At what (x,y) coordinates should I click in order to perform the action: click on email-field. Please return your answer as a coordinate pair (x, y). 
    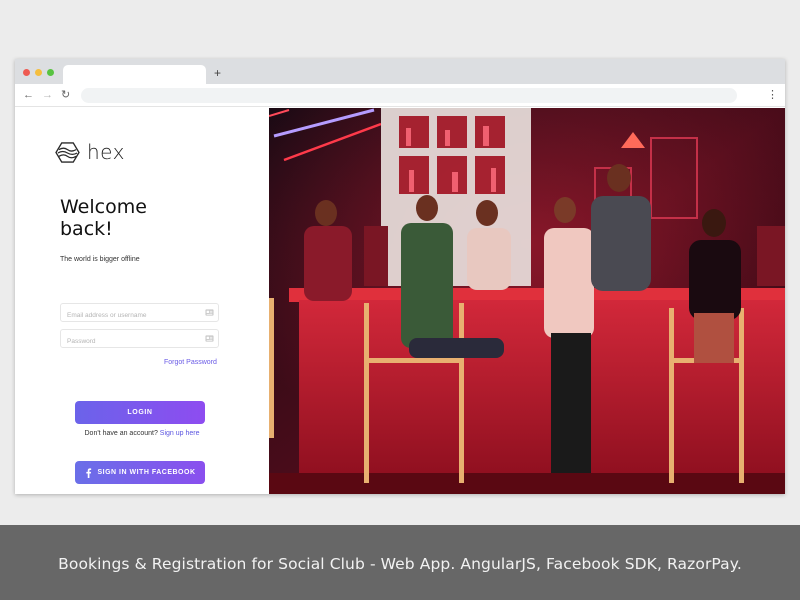
    Looking at the image, I should click on (139, 312).